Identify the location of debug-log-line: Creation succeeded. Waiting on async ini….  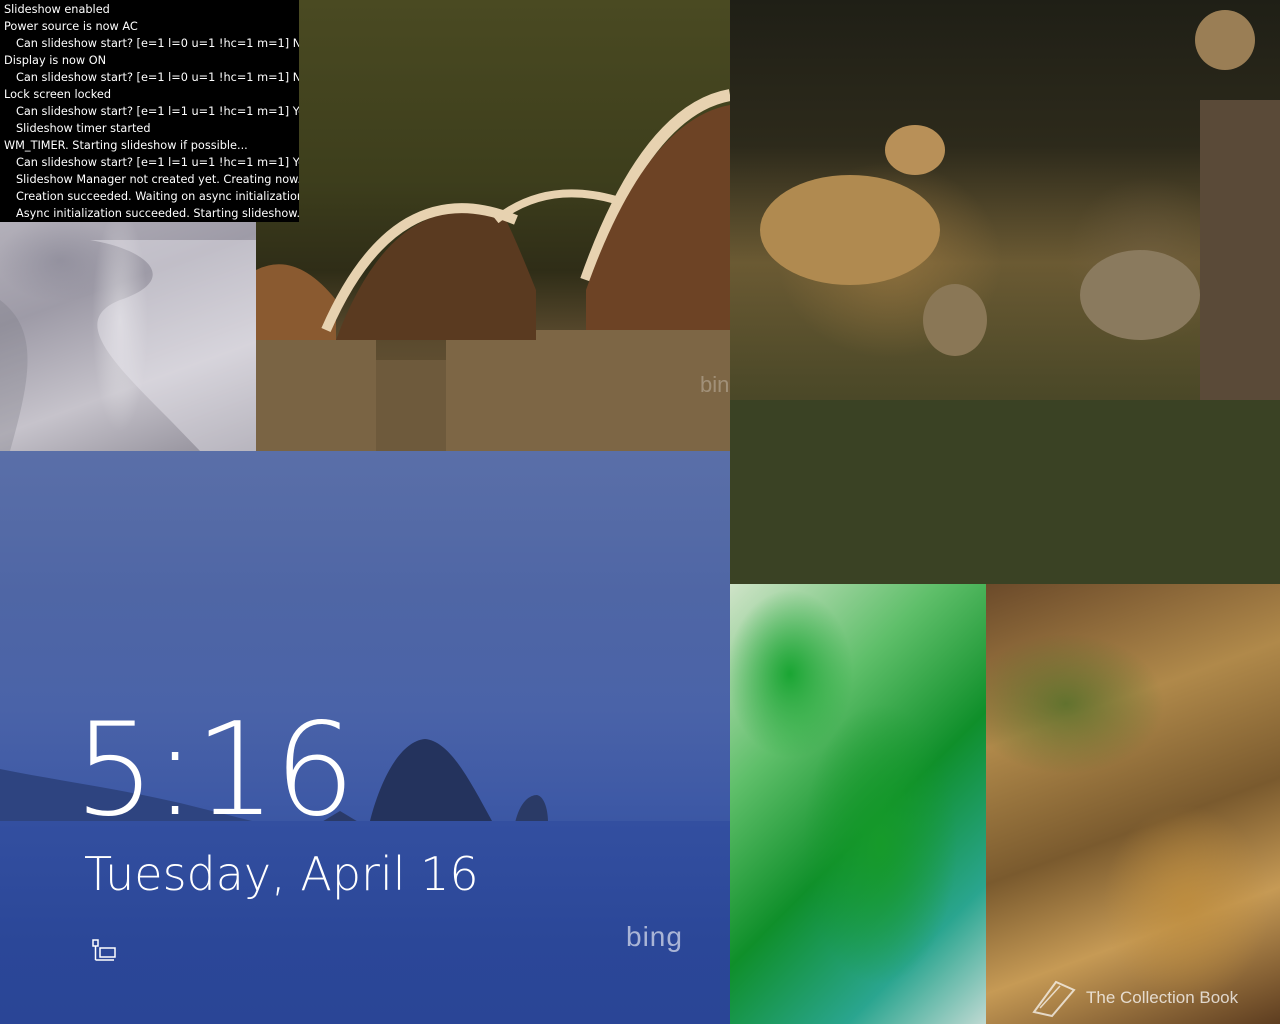
(157, 196).